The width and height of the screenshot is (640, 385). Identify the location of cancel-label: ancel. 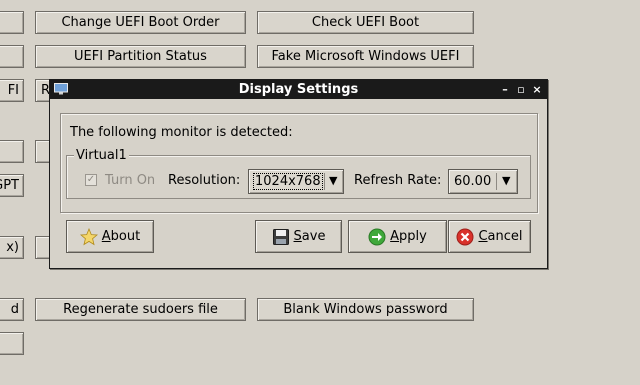
(505, 236).